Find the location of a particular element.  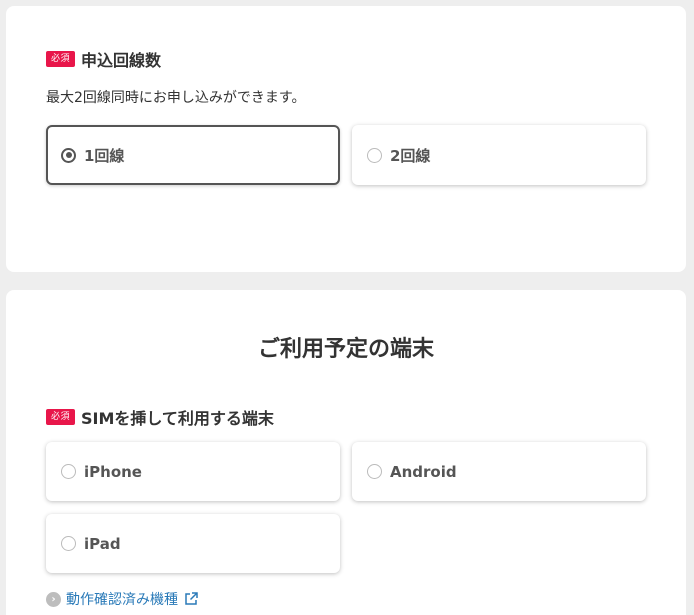

option-label: iPhone is located at coordinates (113, 471).